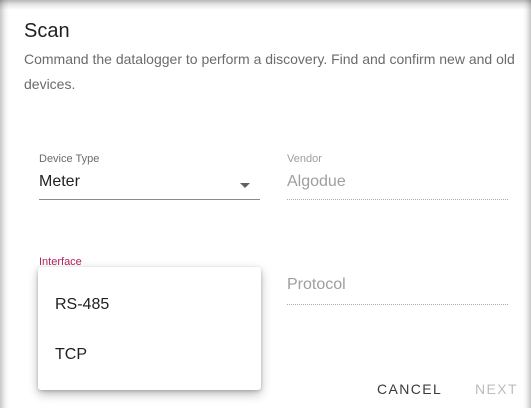 Image resolution: width=531 pixels, height=408 pixels. What do you see at coordinates (409, 389) in the screenshot?
I see `cancel-button: CANCEL` at bounding box center [409, 389].